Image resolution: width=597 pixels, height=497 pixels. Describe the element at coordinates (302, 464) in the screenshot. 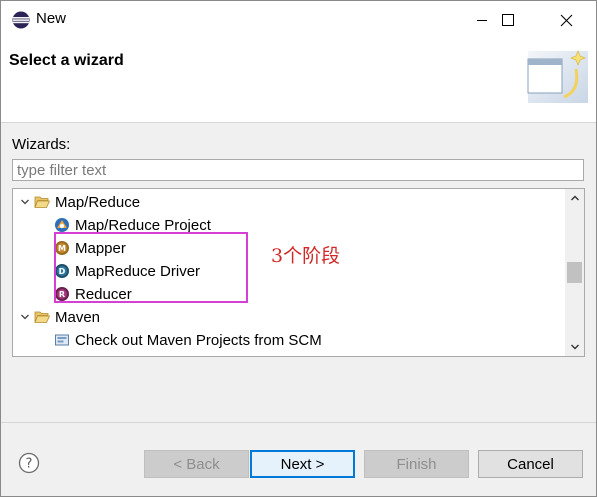

I see `next-button: Next >` at that location.